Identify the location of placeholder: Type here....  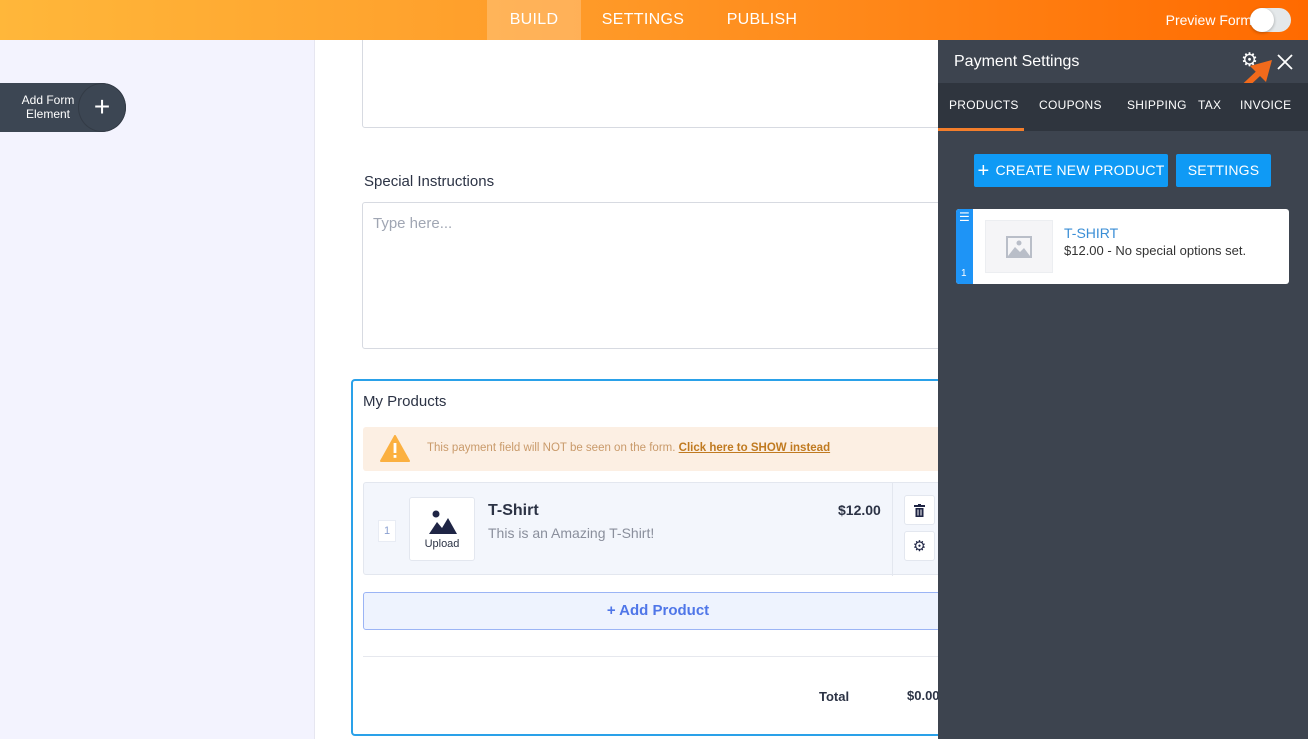
(413, 223).